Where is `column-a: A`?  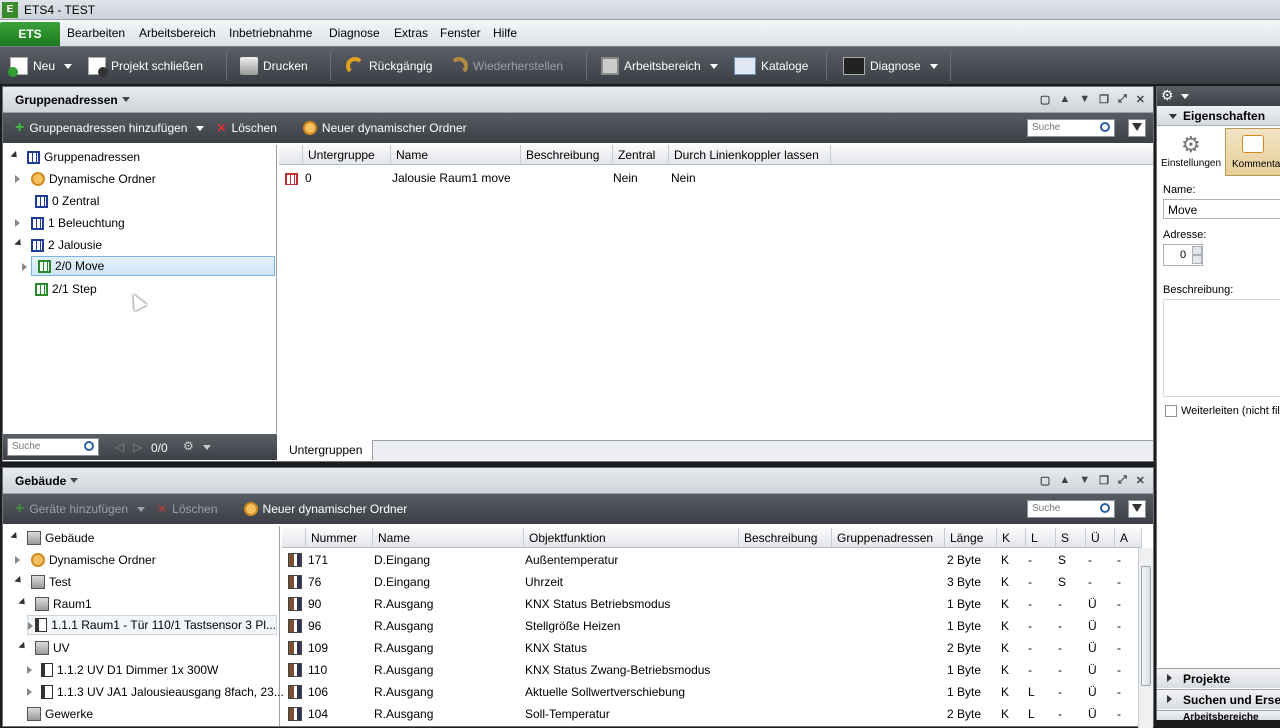 column-a: A is located at coordinates (1128, 538).